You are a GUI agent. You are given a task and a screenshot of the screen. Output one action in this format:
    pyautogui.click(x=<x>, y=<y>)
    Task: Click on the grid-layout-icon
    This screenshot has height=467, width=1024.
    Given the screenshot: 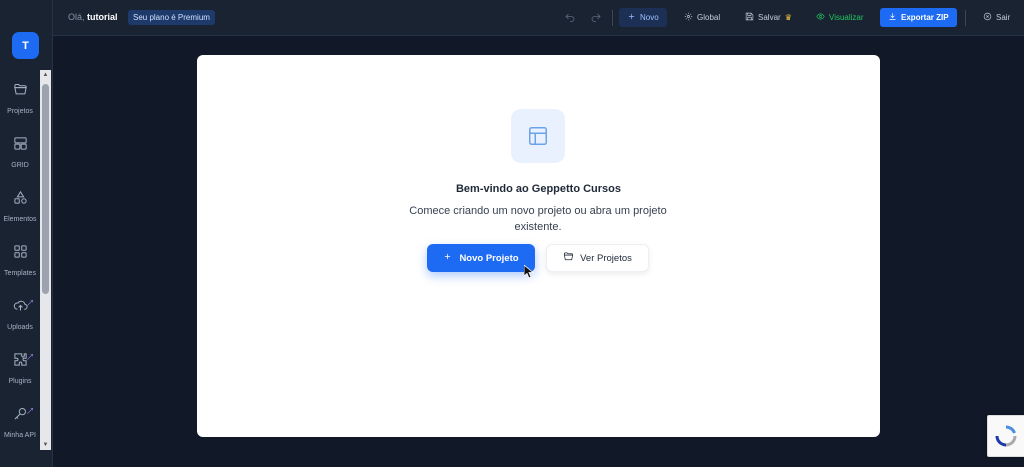 What is the action you would take?
    pyautogui.click(x=20, y=146)
    